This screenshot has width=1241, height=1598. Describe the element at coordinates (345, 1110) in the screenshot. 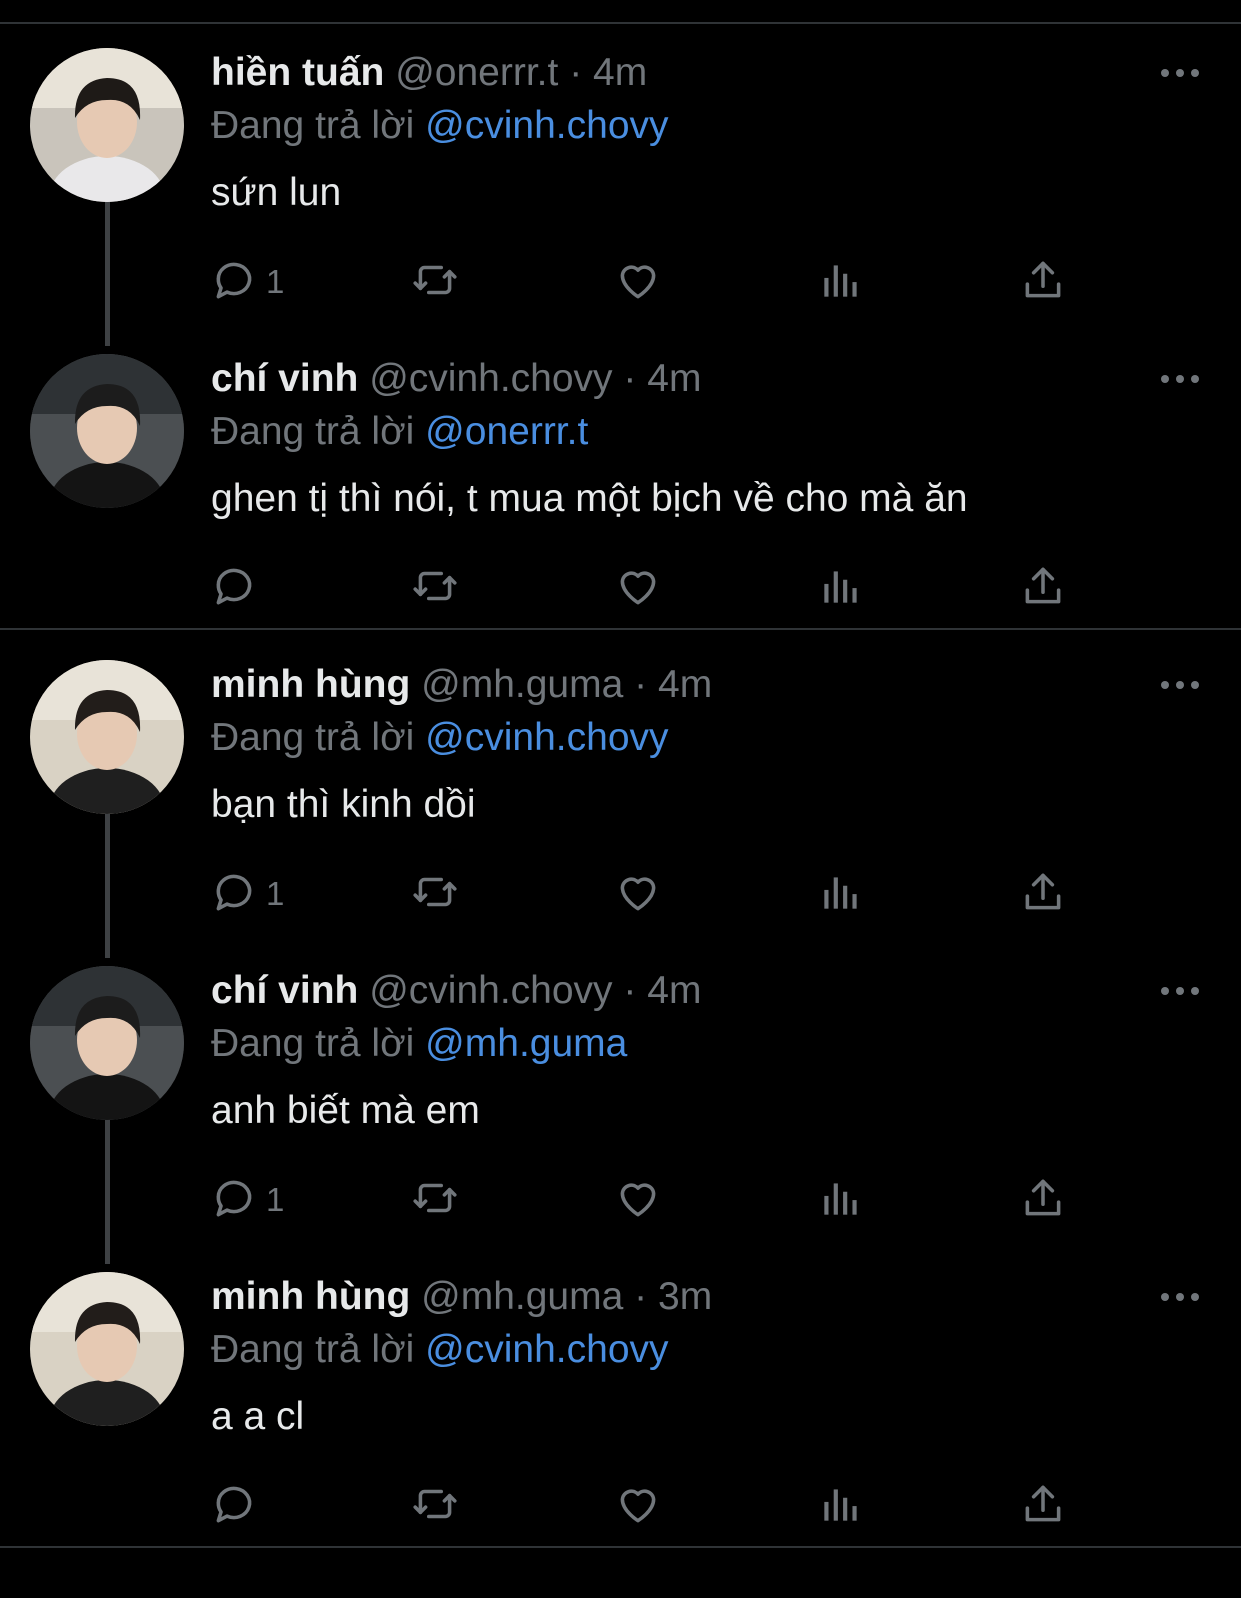

I see `tweet-text: anh biết mà em` at that location.